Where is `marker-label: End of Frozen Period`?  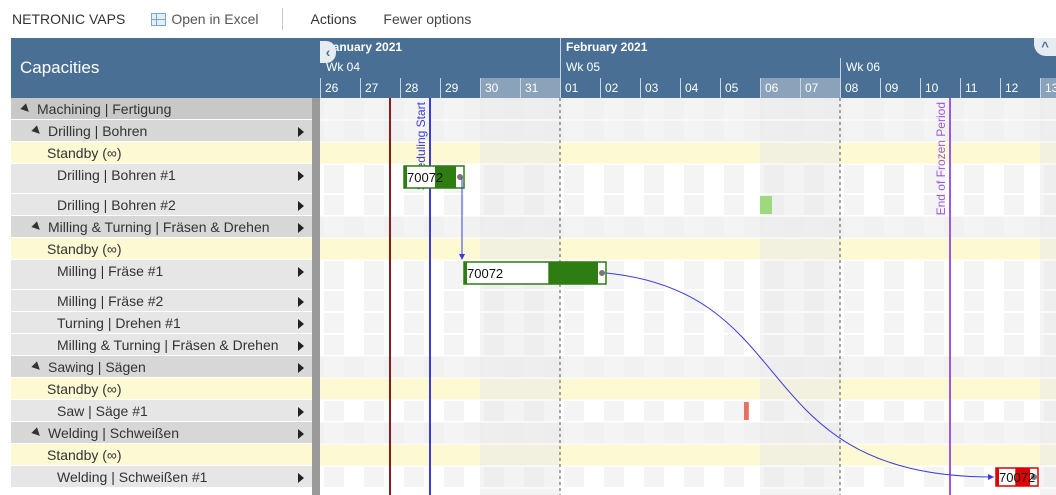 marker-label: End of Frozen Period is located at coordinates (941, 158).